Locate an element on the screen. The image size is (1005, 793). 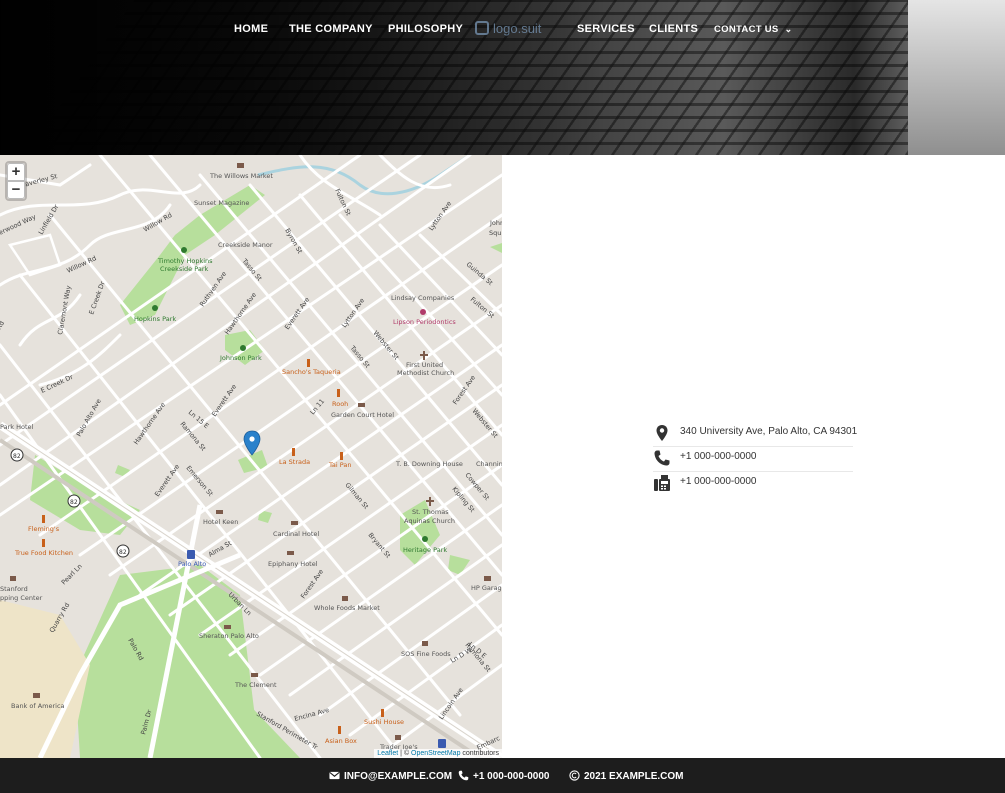
map-pin-icon is located at coordinates (662, 433).